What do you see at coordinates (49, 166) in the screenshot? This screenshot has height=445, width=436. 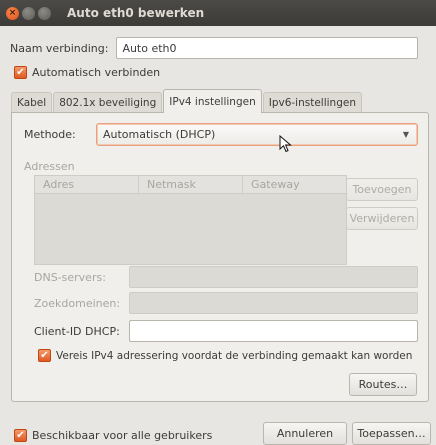 I see `addresses-label: Adressen` at bounding box center [49, 166].